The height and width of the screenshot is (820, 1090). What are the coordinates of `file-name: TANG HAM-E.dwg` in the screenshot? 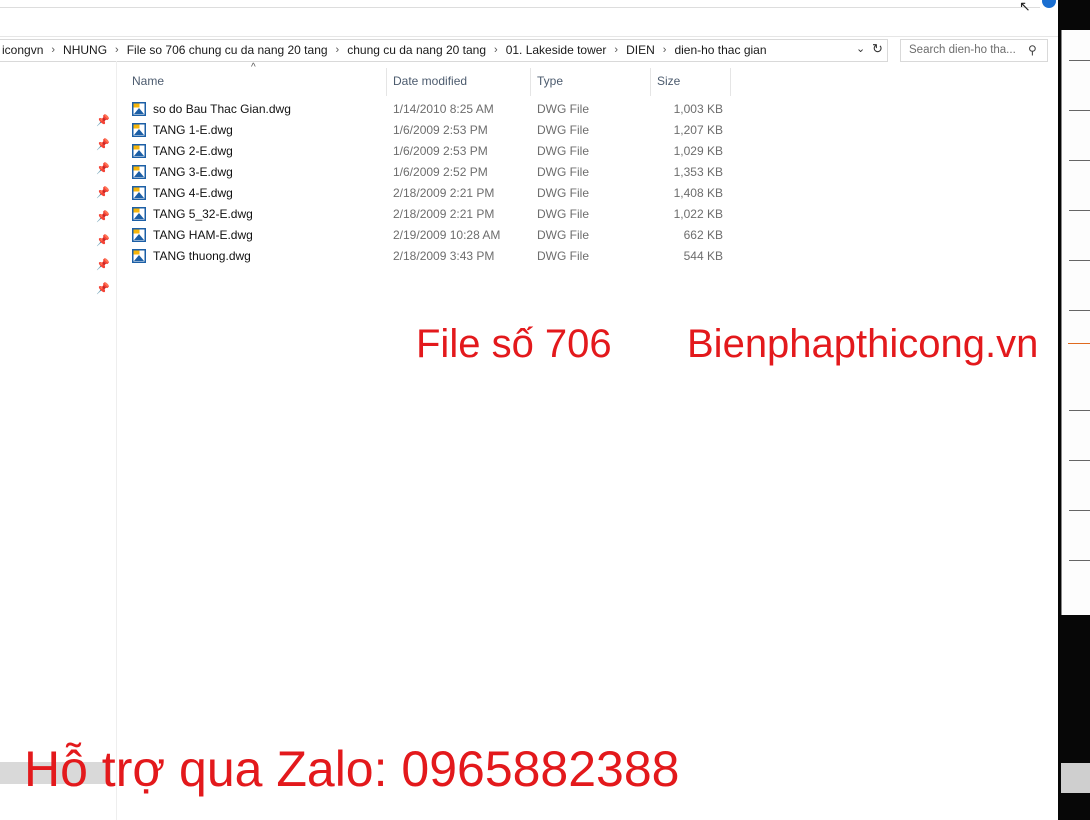 It's located at (203, 235).